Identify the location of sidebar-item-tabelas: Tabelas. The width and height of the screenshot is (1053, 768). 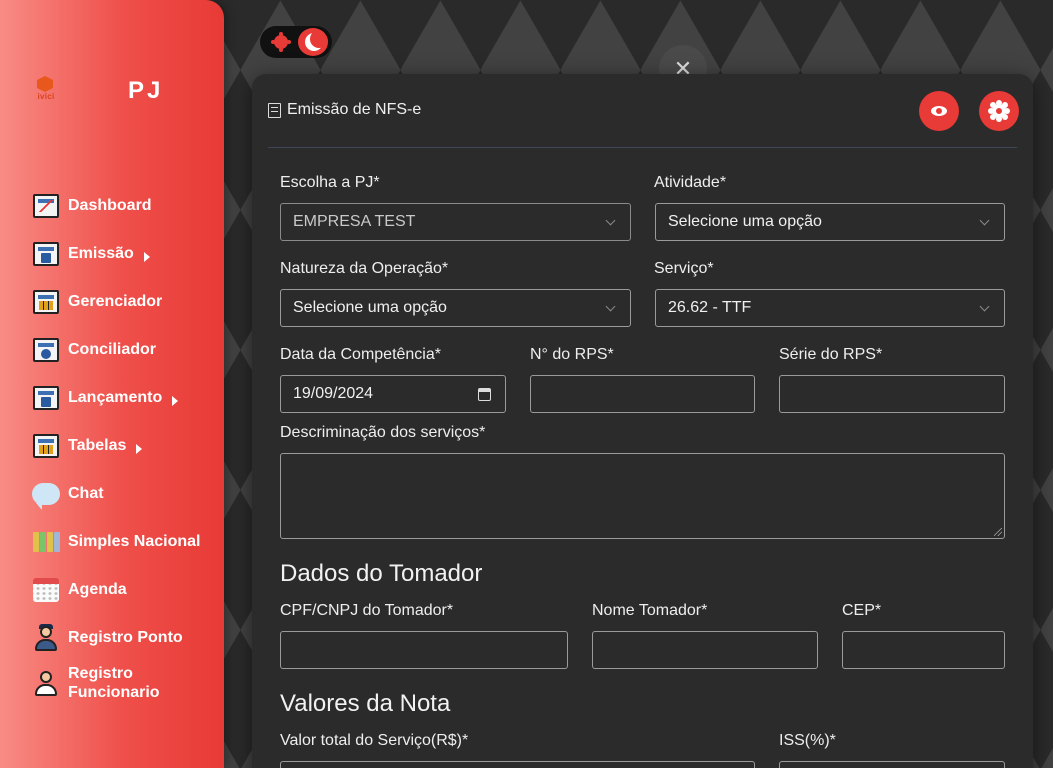
(87, 446).